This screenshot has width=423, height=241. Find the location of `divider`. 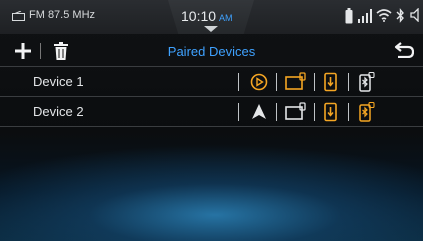

divider is located at coordinates (211, 126).